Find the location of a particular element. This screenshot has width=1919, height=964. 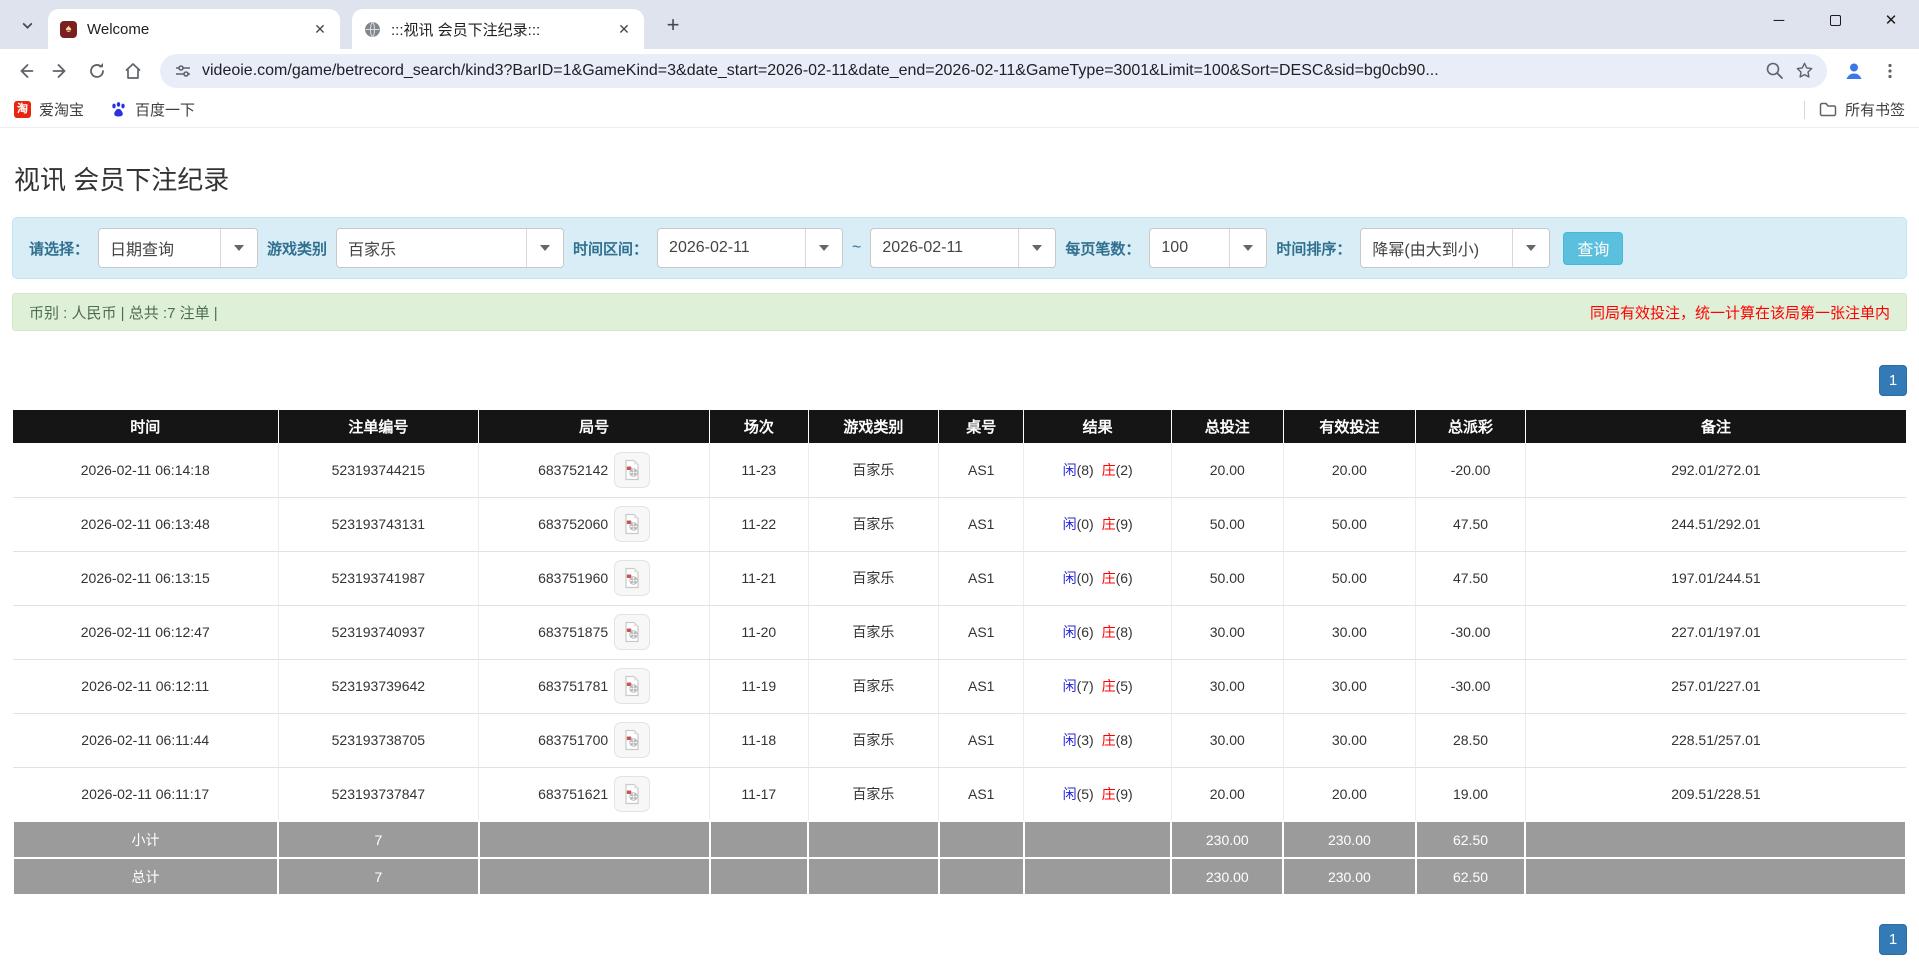

player-score: (6) is located at coordinates (1085, 632).